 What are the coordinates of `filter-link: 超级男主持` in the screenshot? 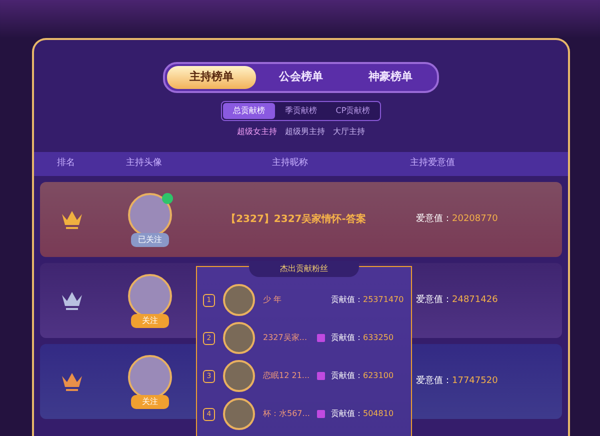 It's located at (305, 132).